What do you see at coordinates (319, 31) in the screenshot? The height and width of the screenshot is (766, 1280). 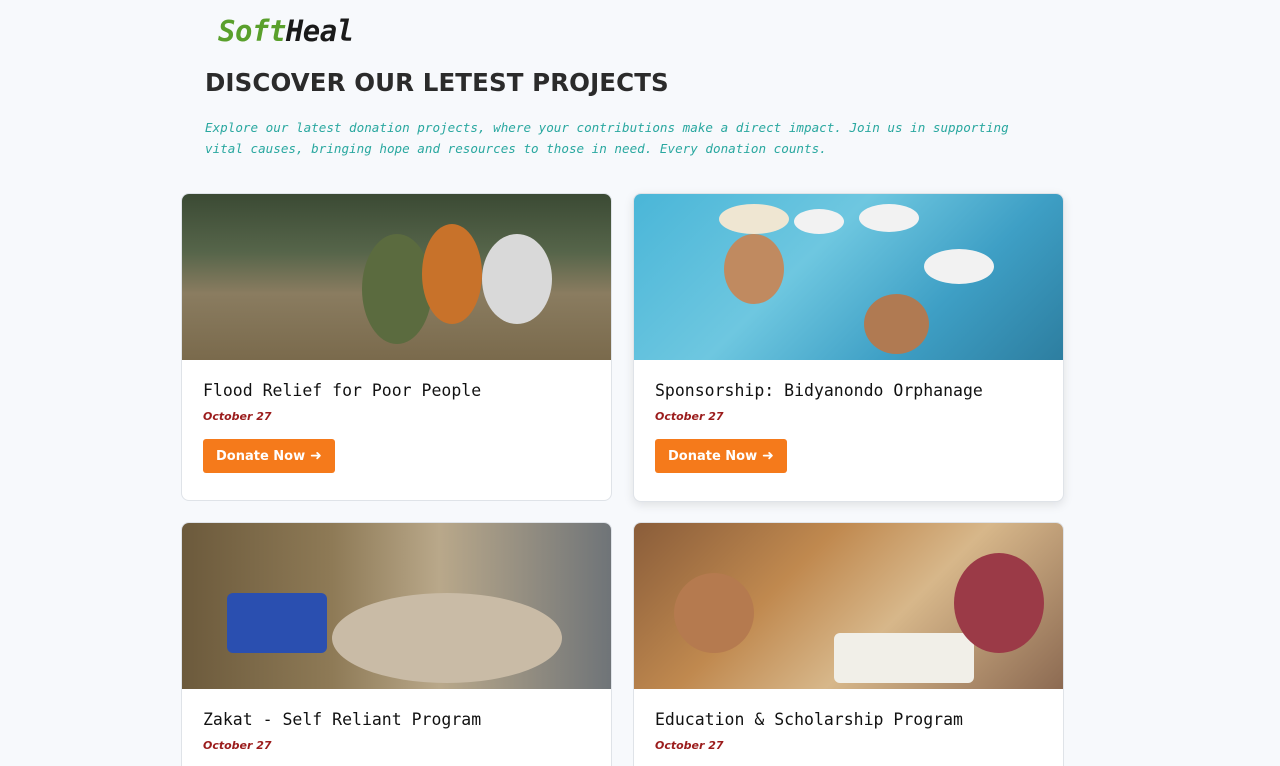 I see `logo-part-heal: Heal` at bounding box center [319, 31].